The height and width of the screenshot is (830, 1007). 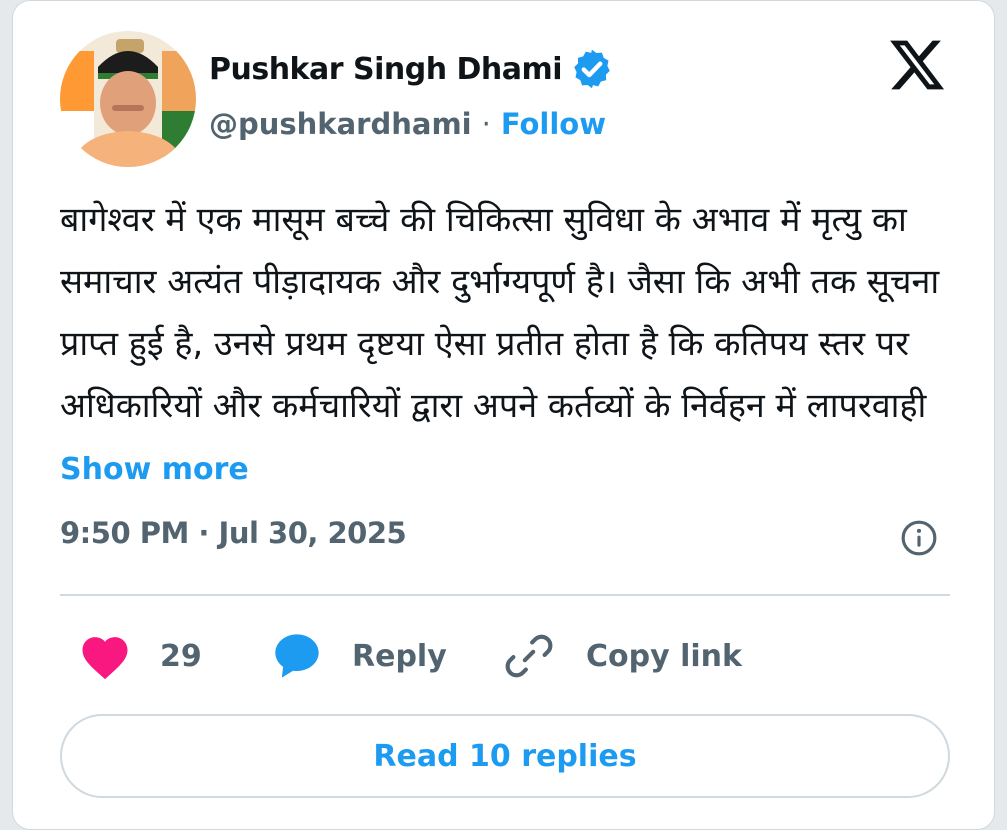 What do you see at coordinates (140, 656) in the screenshot?
I see `like-button: 29` at bounding box center [140, 656].